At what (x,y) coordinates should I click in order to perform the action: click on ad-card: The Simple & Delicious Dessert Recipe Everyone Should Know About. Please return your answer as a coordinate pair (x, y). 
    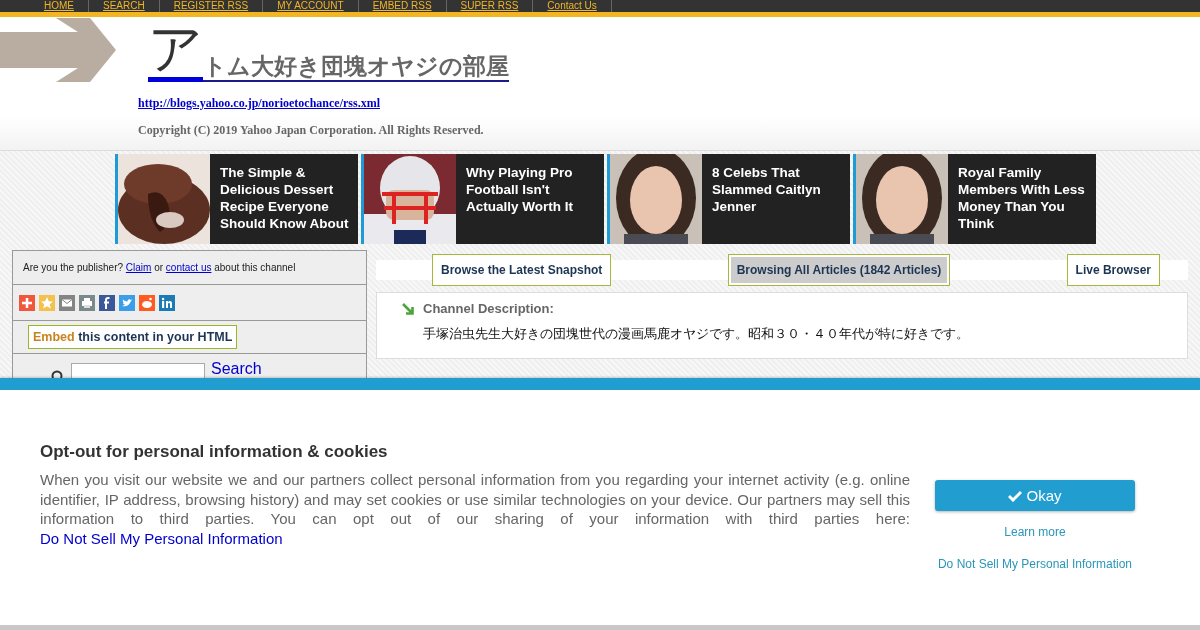
    Looking at the image, I should click on (236, 199).